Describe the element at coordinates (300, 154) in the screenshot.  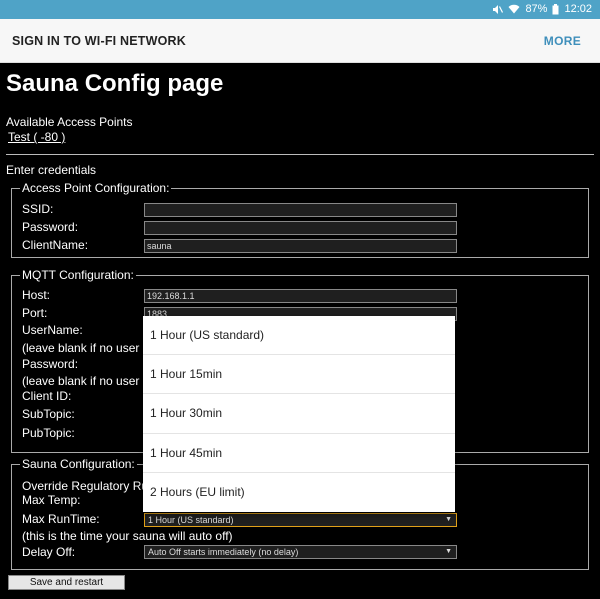
I see `divider` at that location.